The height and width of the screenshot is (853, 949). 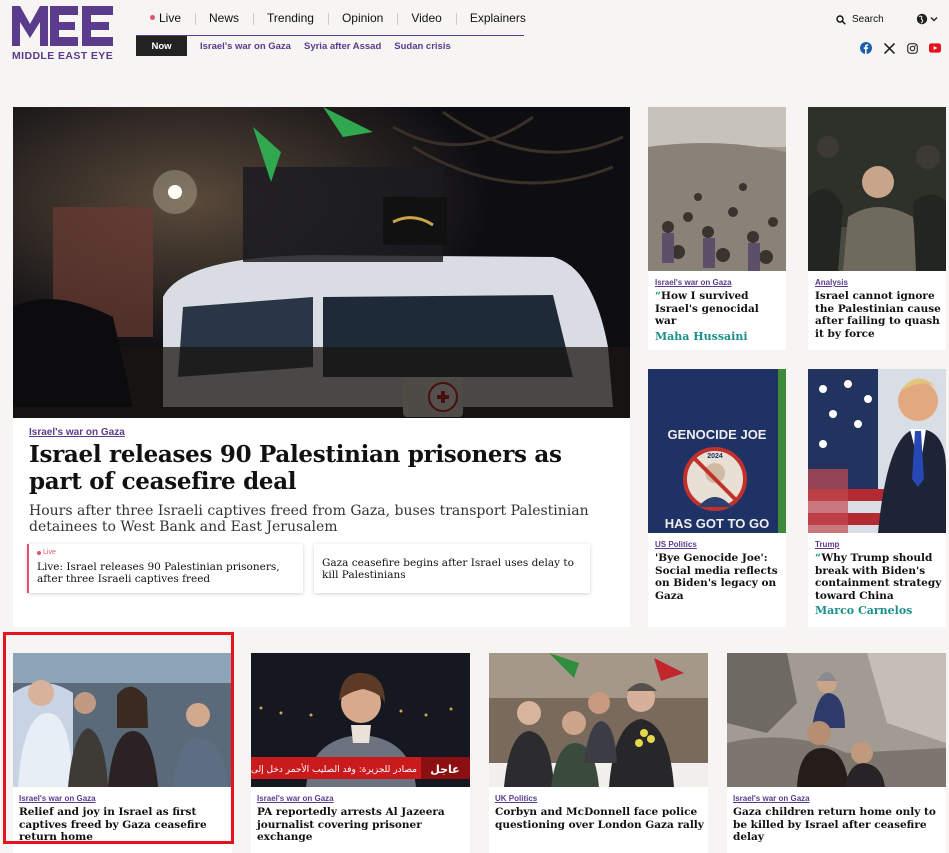 What do you see at coordinates (900, 48) in the screenshot?
I see `social-links` at bounding box center [900, 48].